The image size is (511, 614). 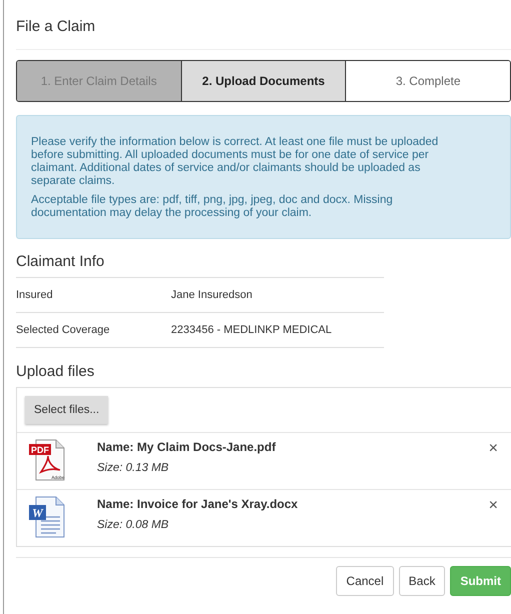 What do you see at coordinates (63, 330) in the screenshot?
I see `field-label: Selected Coverage` at bounding box center [63, 330].